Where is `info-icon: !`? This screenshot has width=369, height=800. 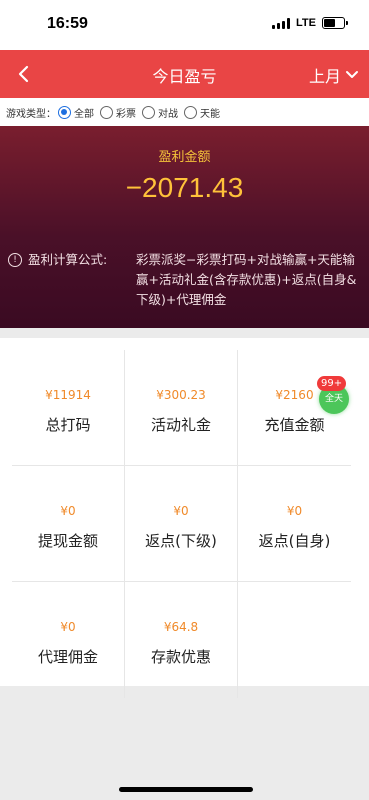 info-icon: ! is located at coordinates (15, 260).